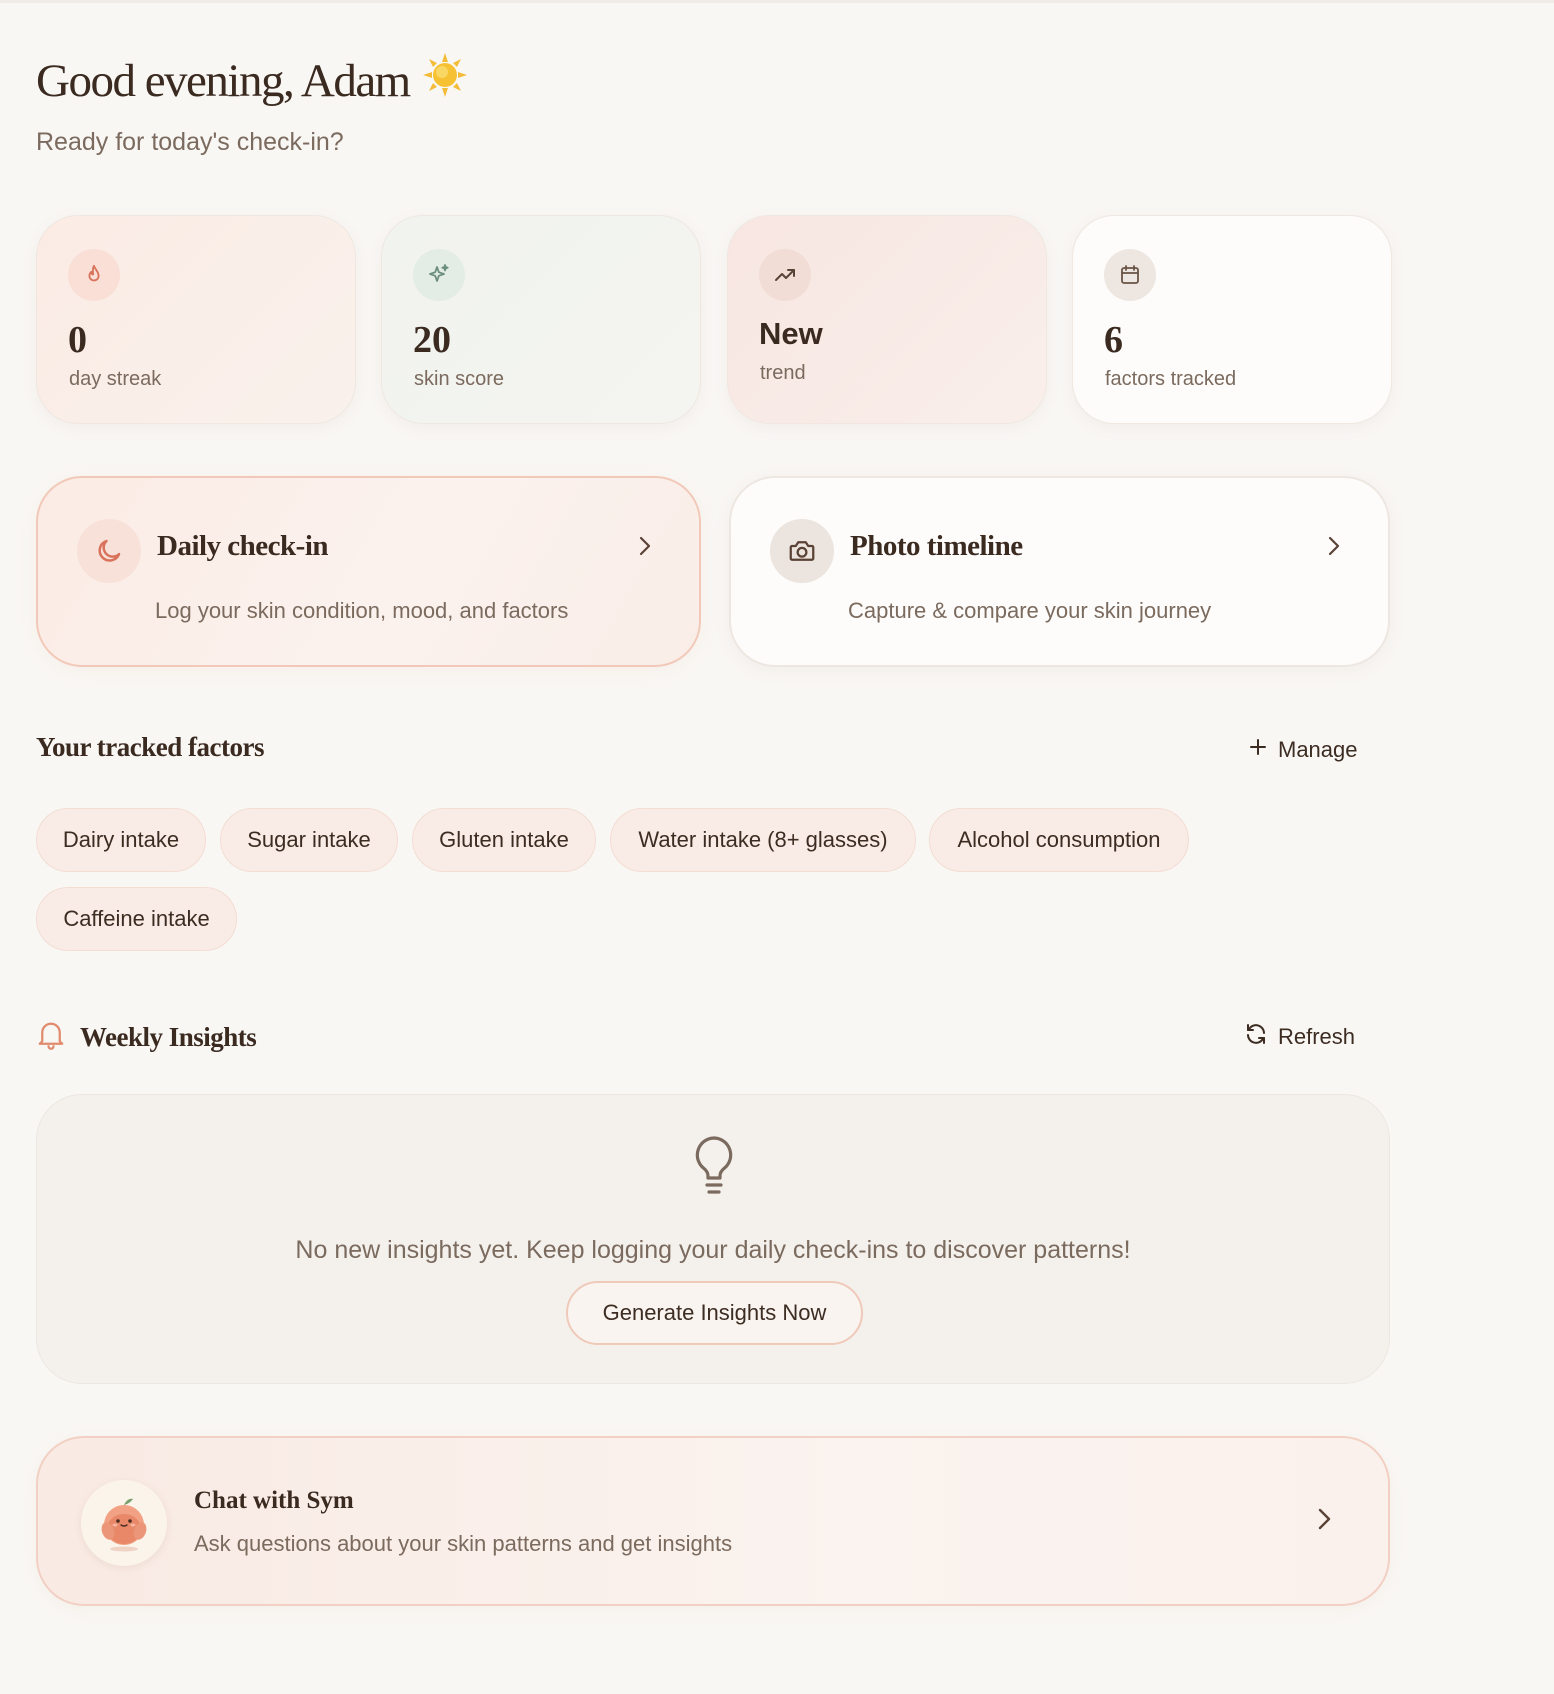  I want to click on trending-up-icon, so click(785, 275).